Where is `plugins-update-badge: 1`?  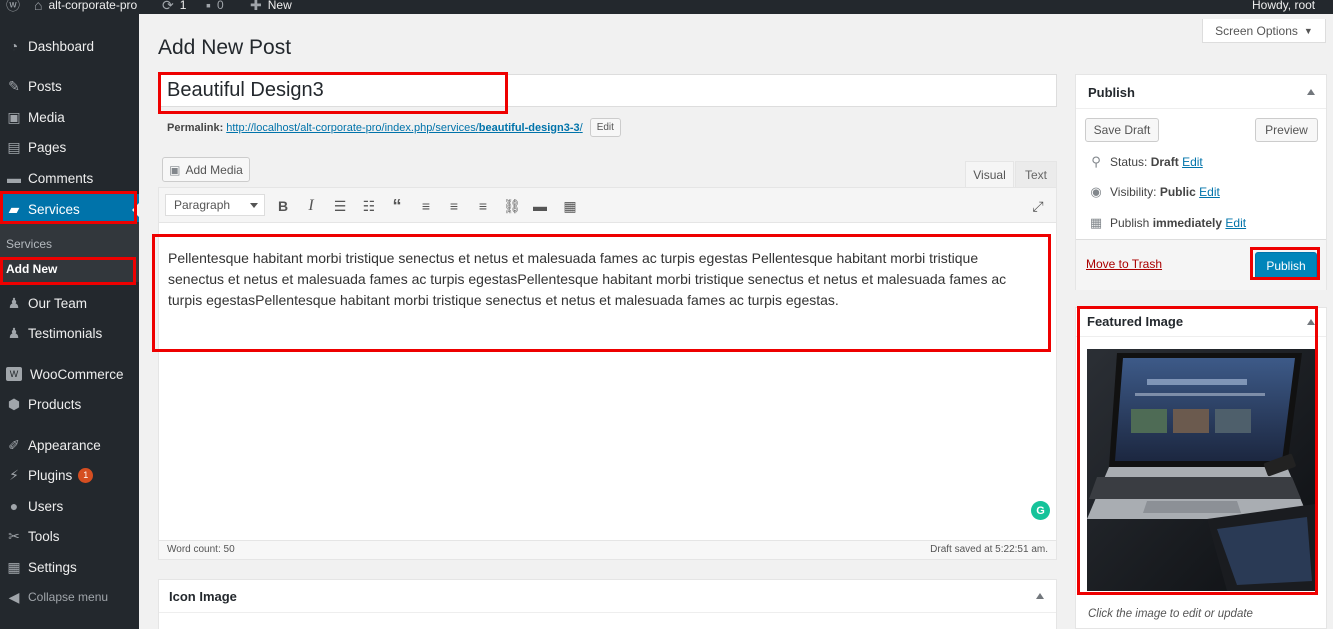
plugins-update-badge: 1 is located at coordinates (86, 475).